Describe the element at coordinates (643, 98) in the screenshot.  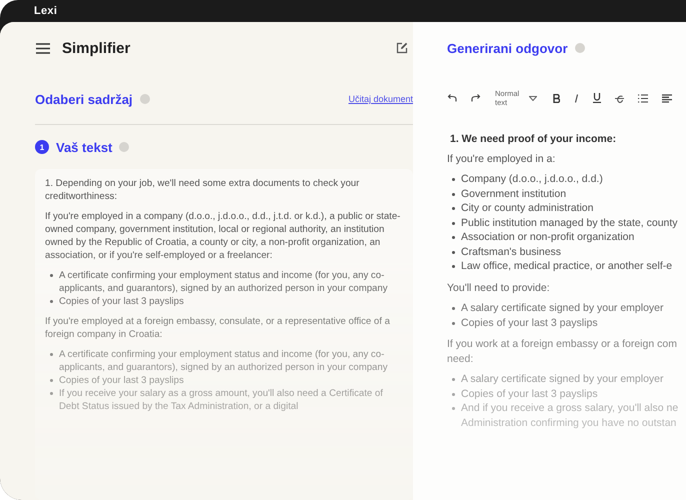
I see `list-icon` at that location.